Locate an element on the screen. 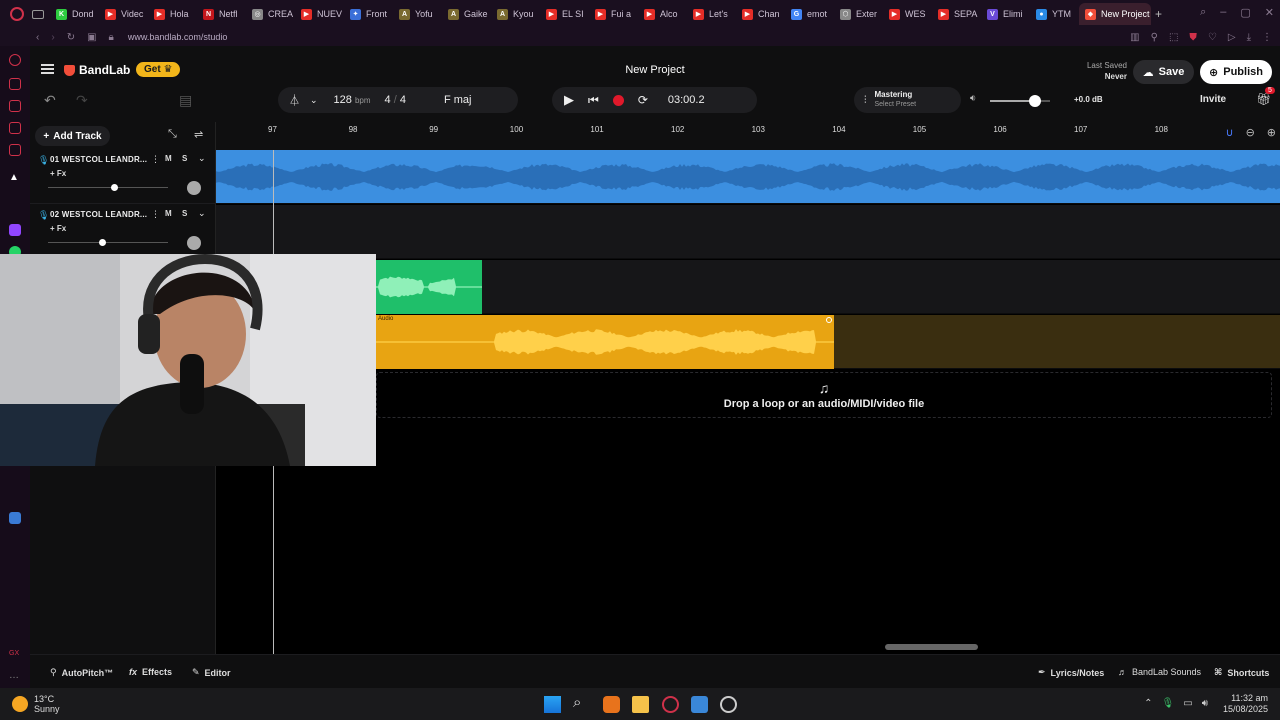  add-fx-button: + Fx is located at coordinates (58, 173).